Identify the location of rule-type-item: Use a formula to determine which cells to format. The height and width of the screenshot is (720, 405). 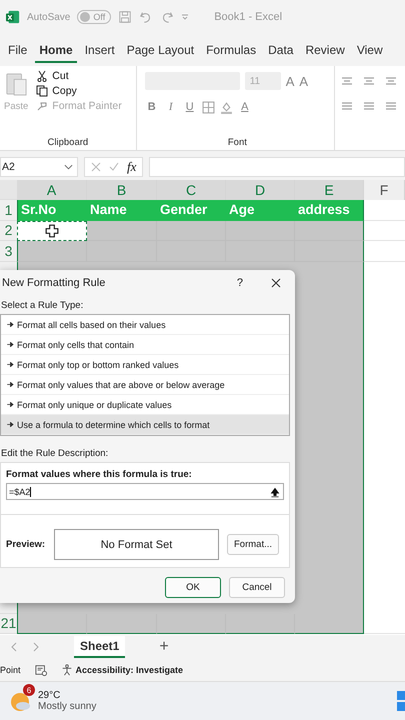
(145, 425).